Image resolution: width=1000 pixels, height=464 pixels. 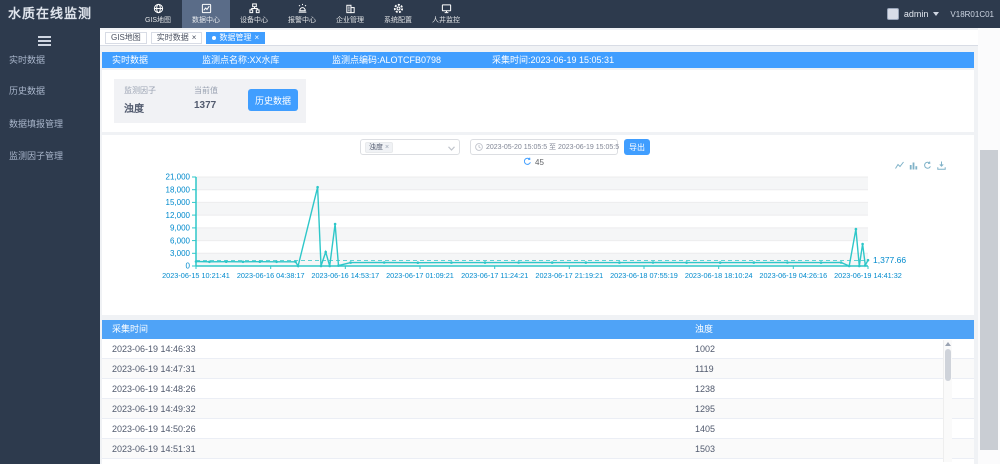 What do you see at coordinates (410, 147) in the screenshot?
I see `factor-select: 浊度 ×` at bounding box center [410, 147].